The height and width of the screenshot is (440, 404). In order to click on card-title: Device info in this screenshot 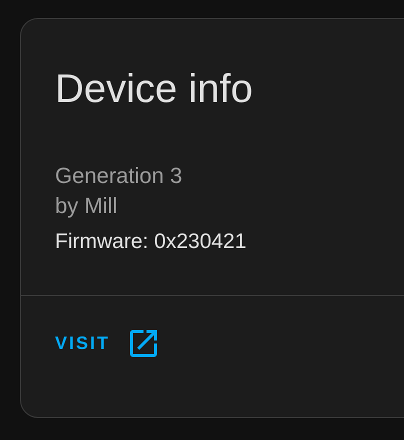, I will do `click(154, 89)`.